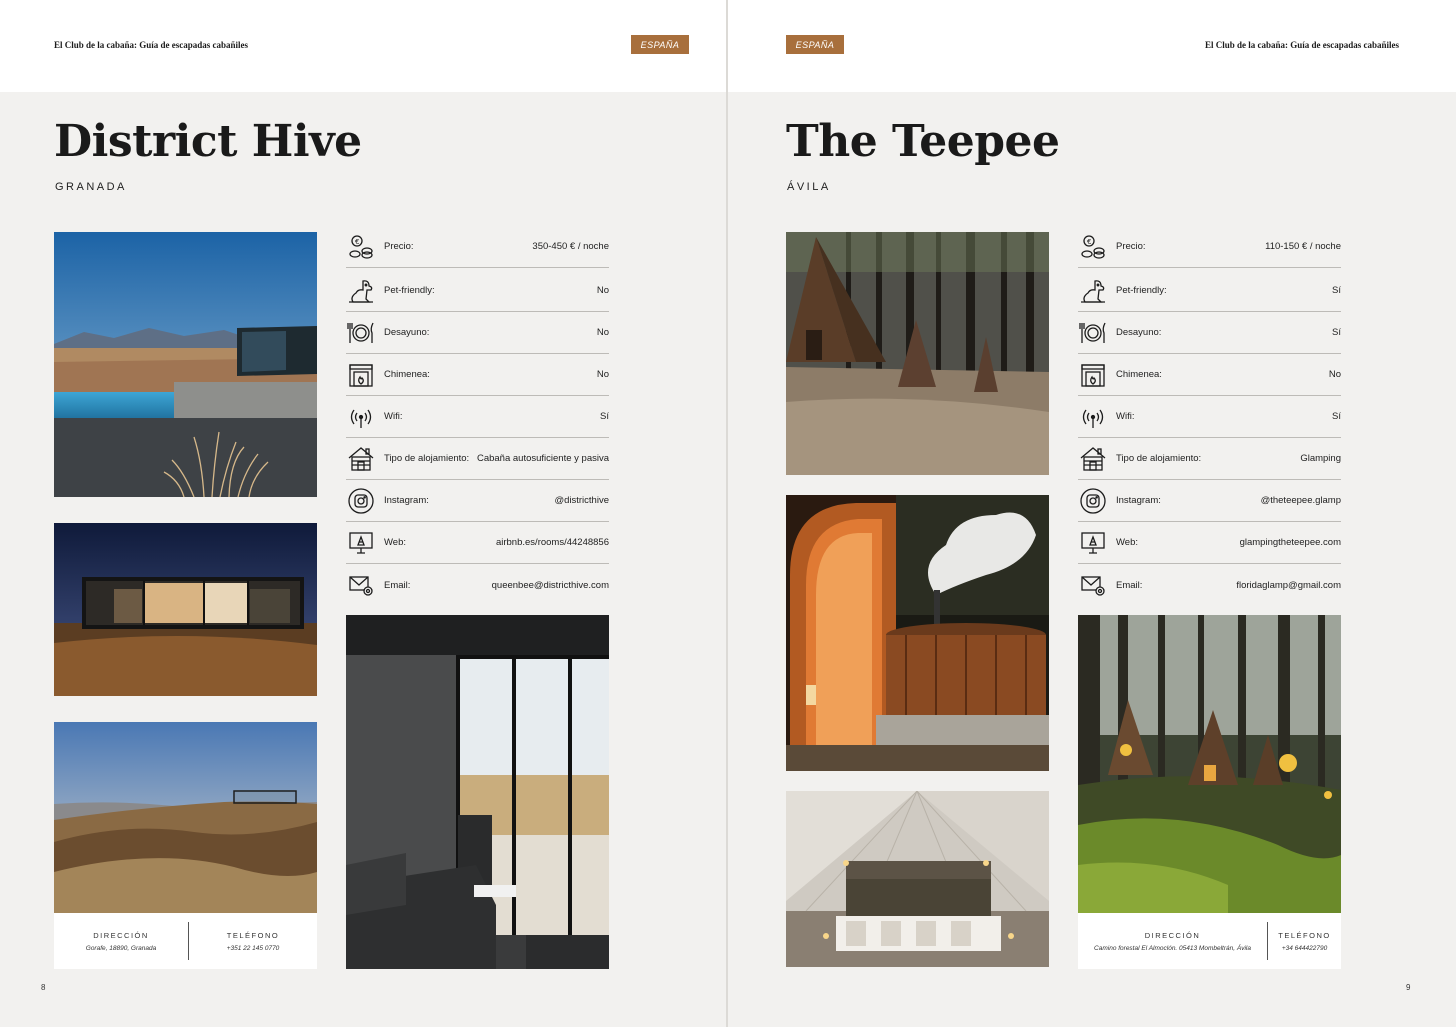 Image resolution: width=1456 pixels, height=1027 pixels. Describe the element at coordinates (1303, 246) in the screenshot. I see `info-value: 110-150 € / noche` at that location.